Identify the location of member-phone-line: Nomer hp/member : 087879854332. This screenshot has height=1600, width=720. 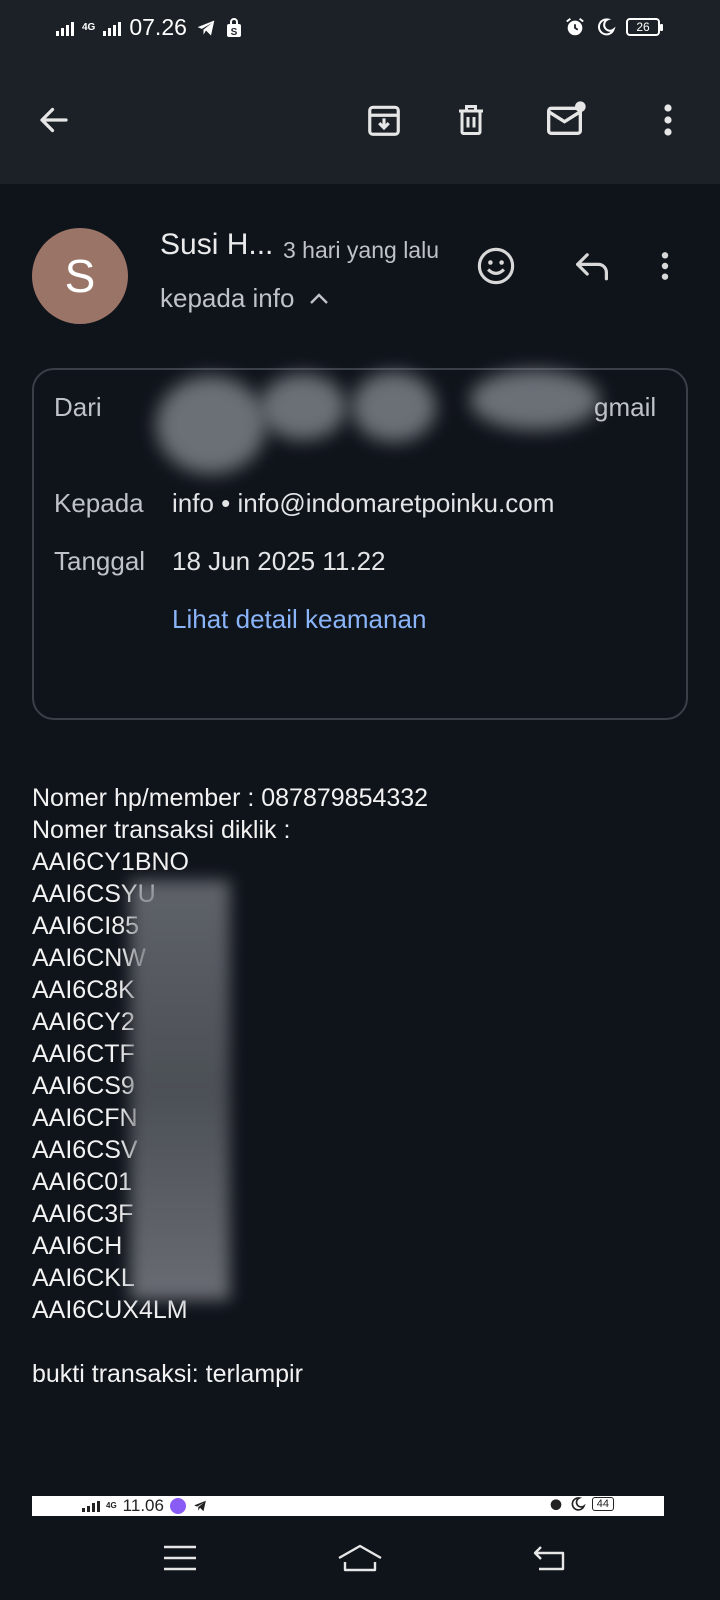
(230, 798).